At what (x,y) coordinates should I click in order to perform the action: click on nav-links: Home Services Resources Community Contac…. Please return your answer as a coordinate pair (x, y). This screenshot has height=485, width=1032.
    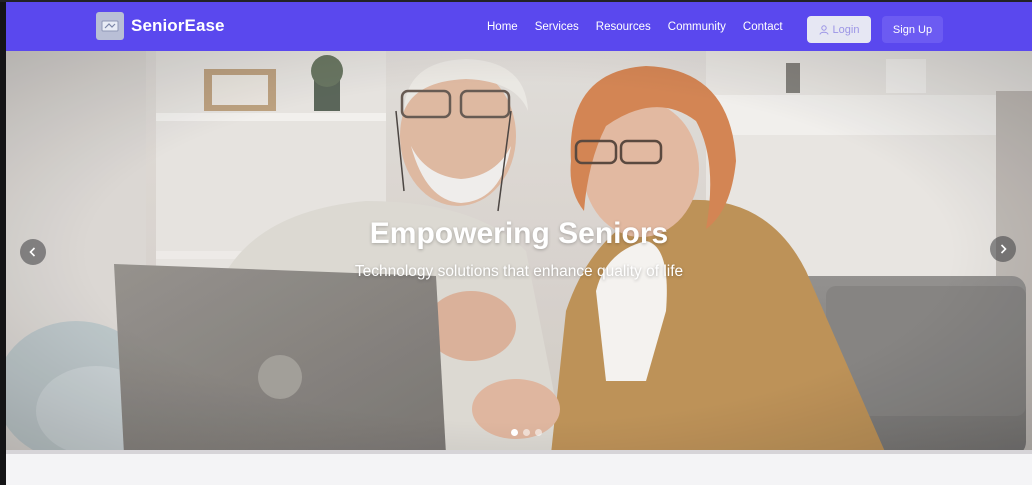
    Looking at the image, I should click on (643, 27).